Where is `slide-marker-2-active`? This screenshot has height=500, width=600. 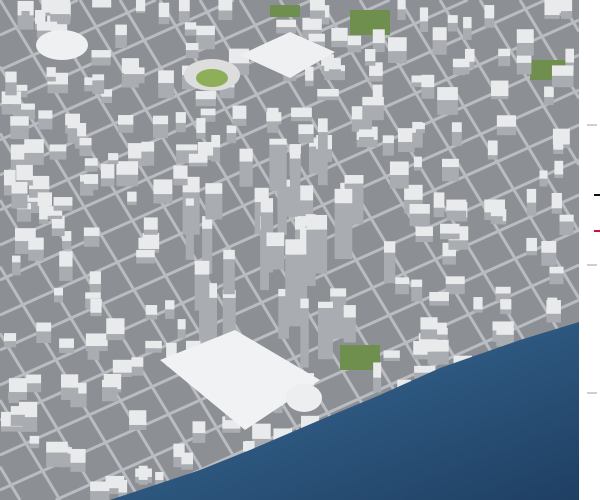 slide-marker-2-active is located at coordinates (597, 195).